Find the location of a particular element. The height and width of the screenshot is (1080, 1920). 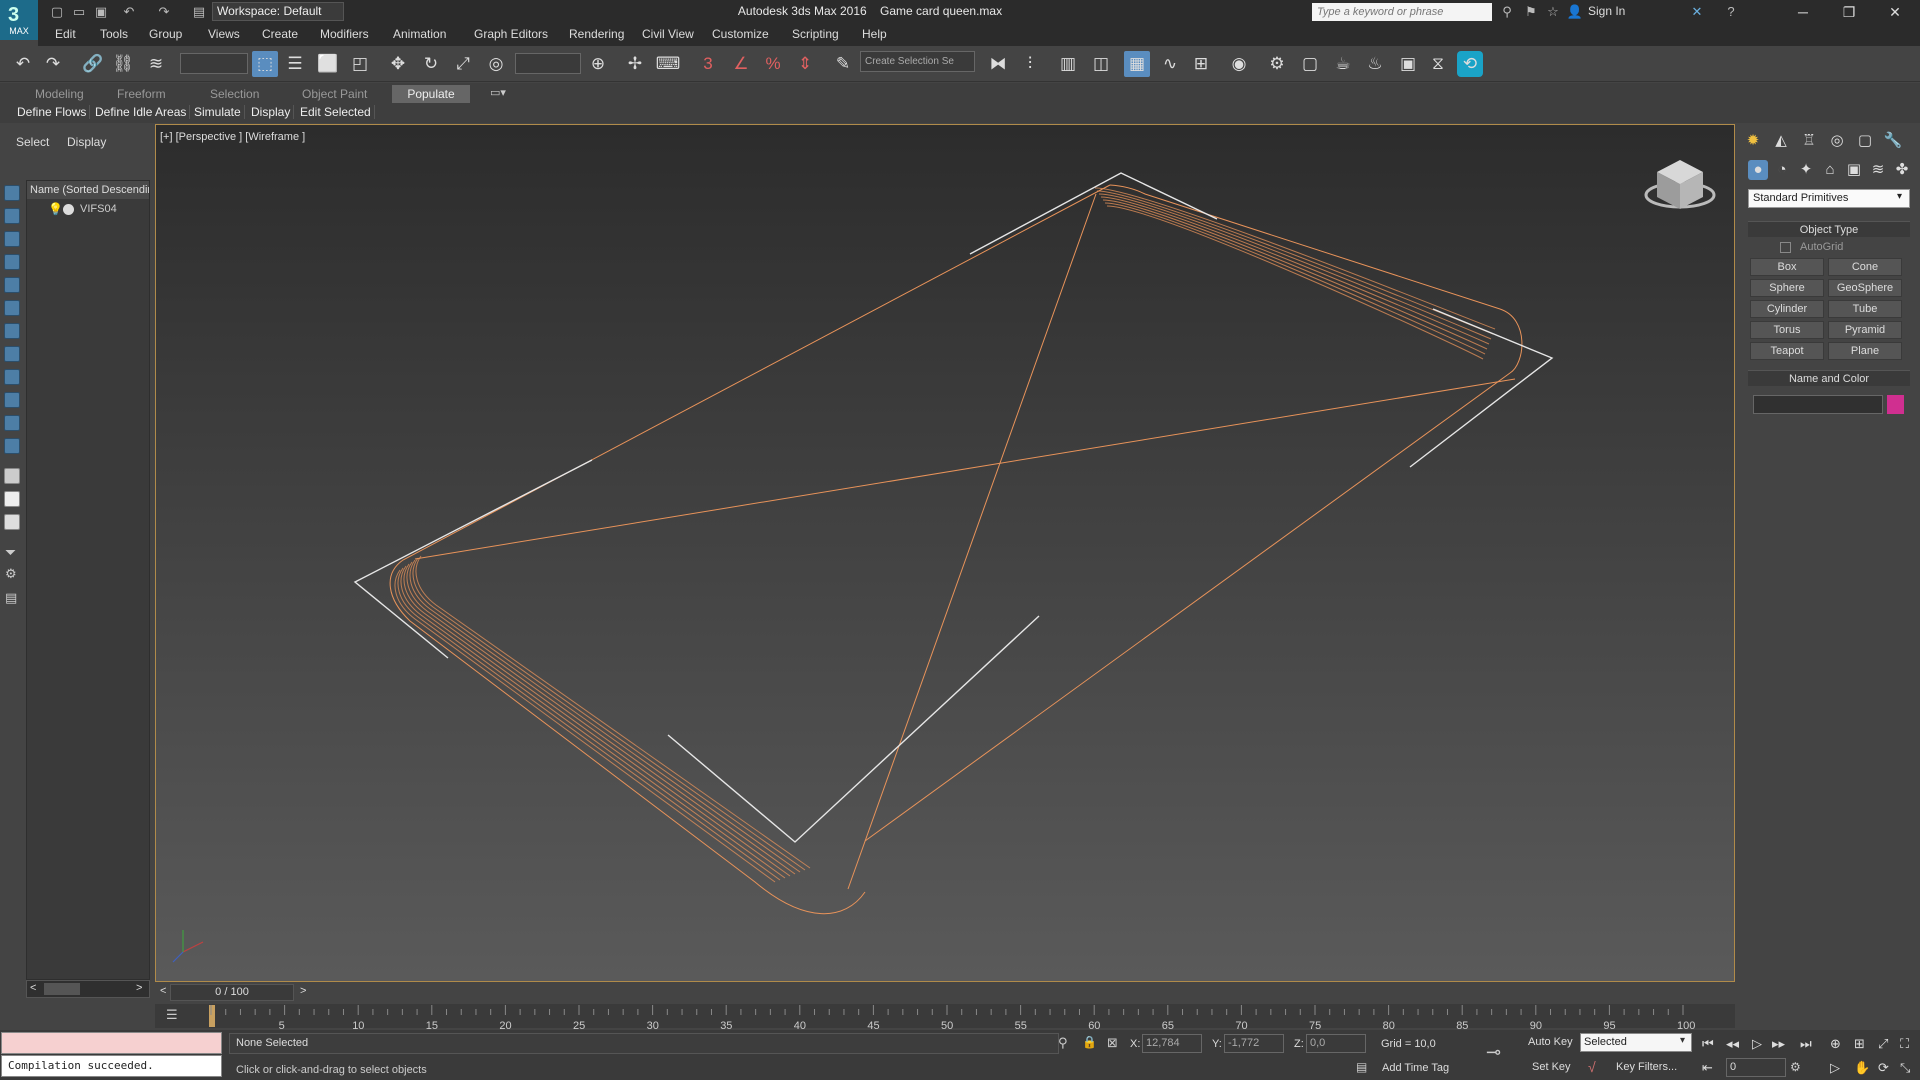

edit-selected-button: Edit Selected is located at coordinates (336, 112).